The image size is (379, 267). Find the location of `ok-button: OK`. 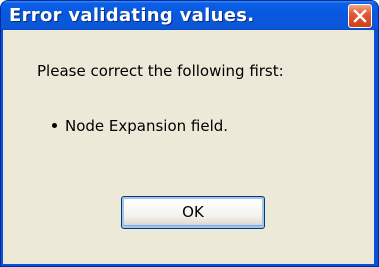

ok-button: OK is located at coordinates (193, 212).